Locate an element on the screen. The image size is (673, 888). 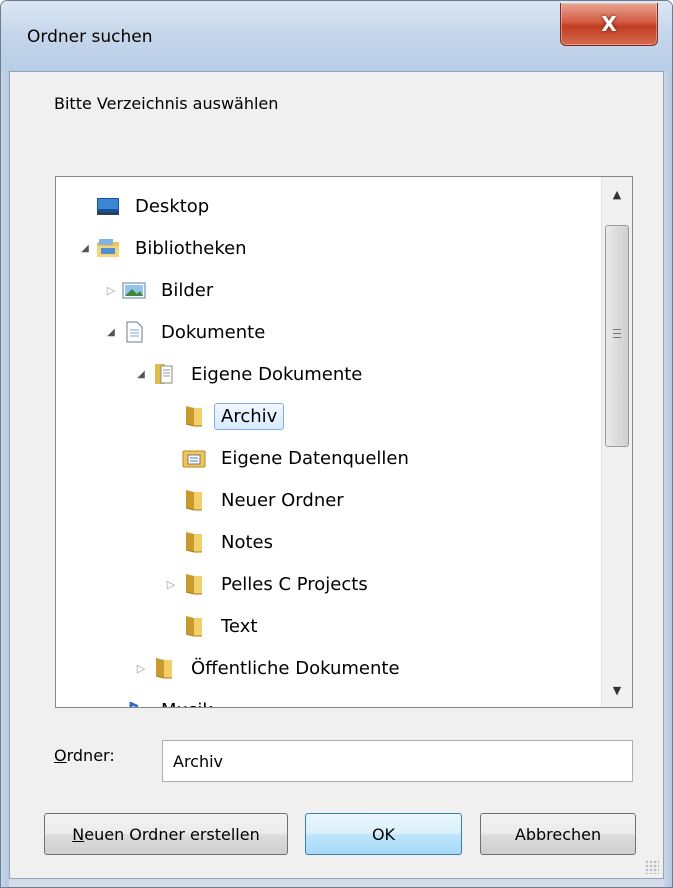
tree-item-label: Archiv is located at coordinates (249, 416).